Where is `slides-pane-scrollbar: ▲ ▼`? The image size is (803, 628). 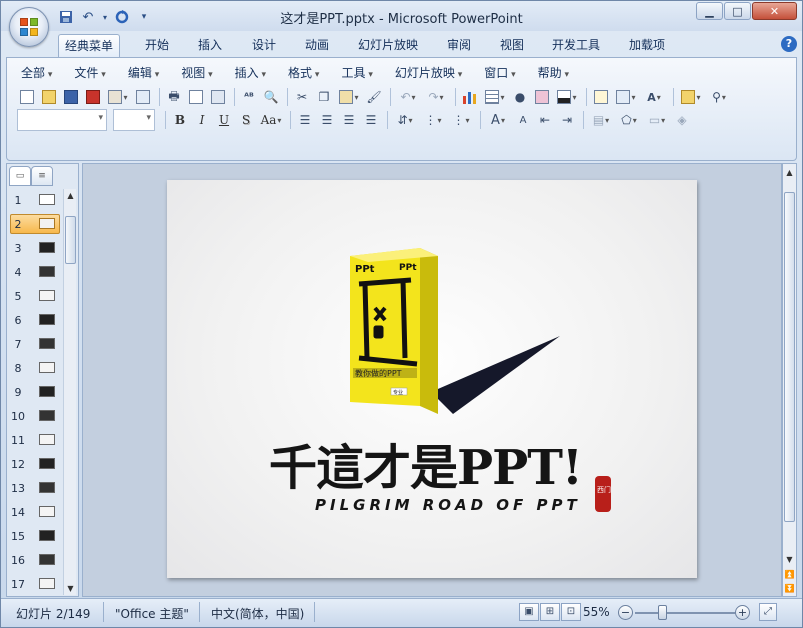
slides-pane-scrollbar: ▲ ▼ is located at coordinates (69, 392).